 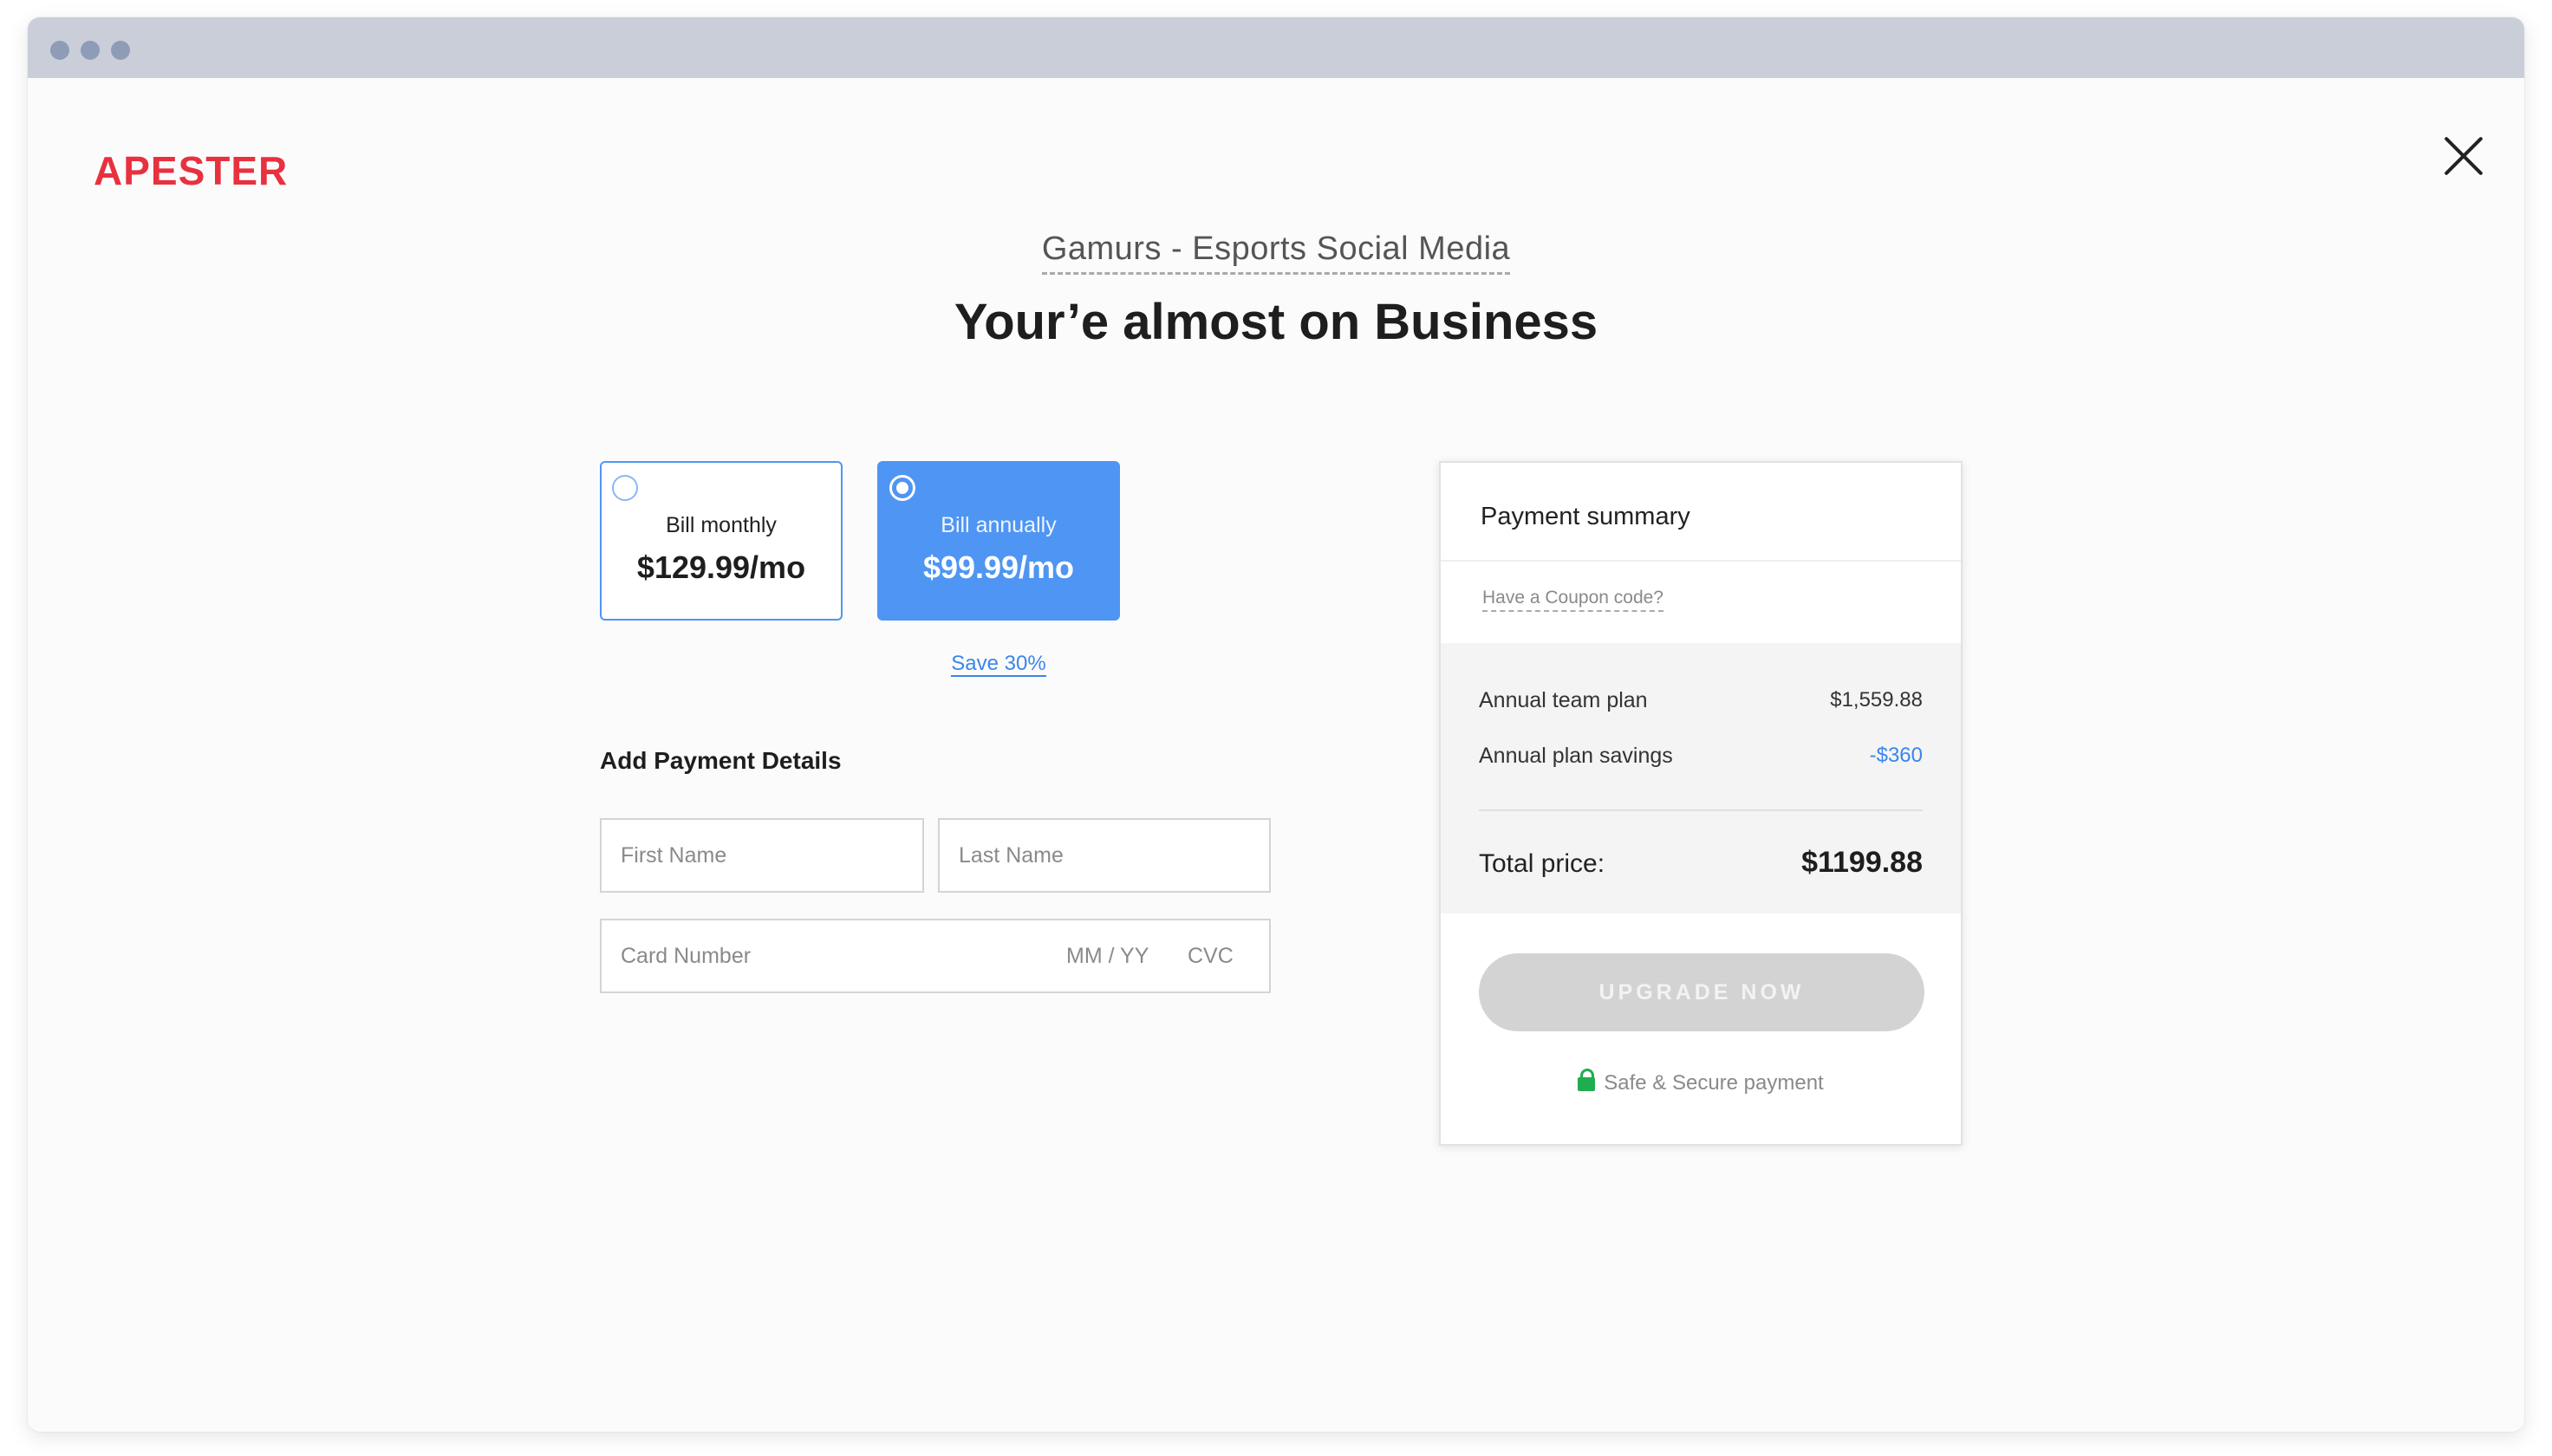 What do you see at coordinates (999, 567) in the screenshot?
I see `plan-price: $99.99/mo` at bounding box center [999, 567].